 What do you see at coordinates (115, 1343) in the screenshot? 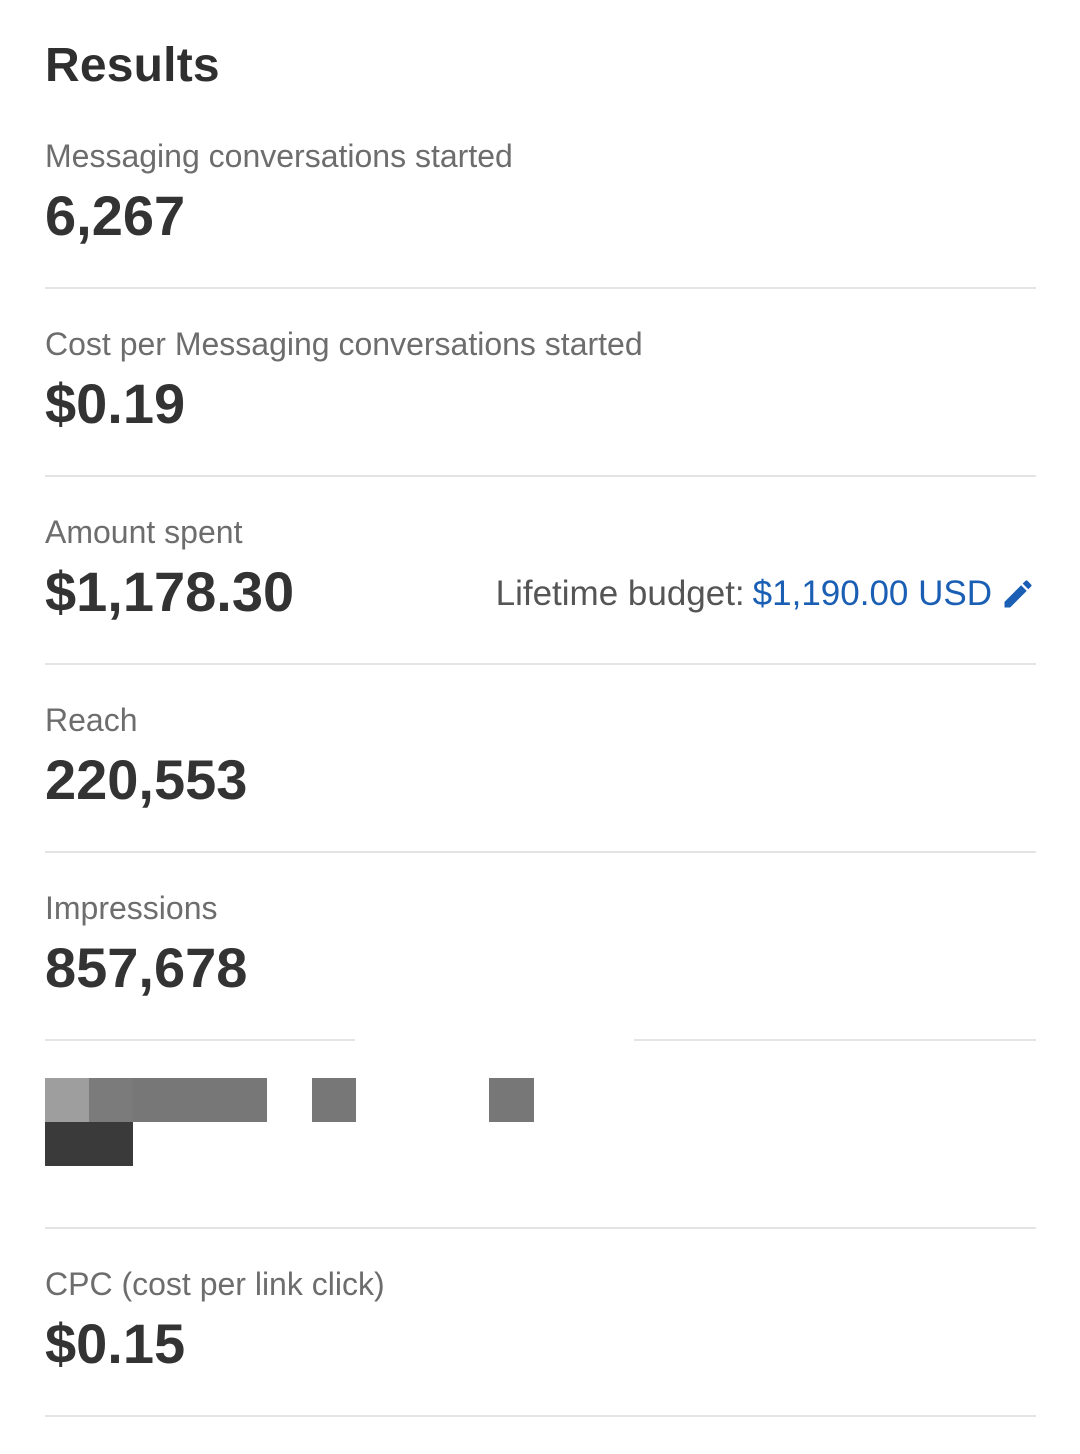
I see `metric-value: $0.15` at bounding box center [115, 1343].